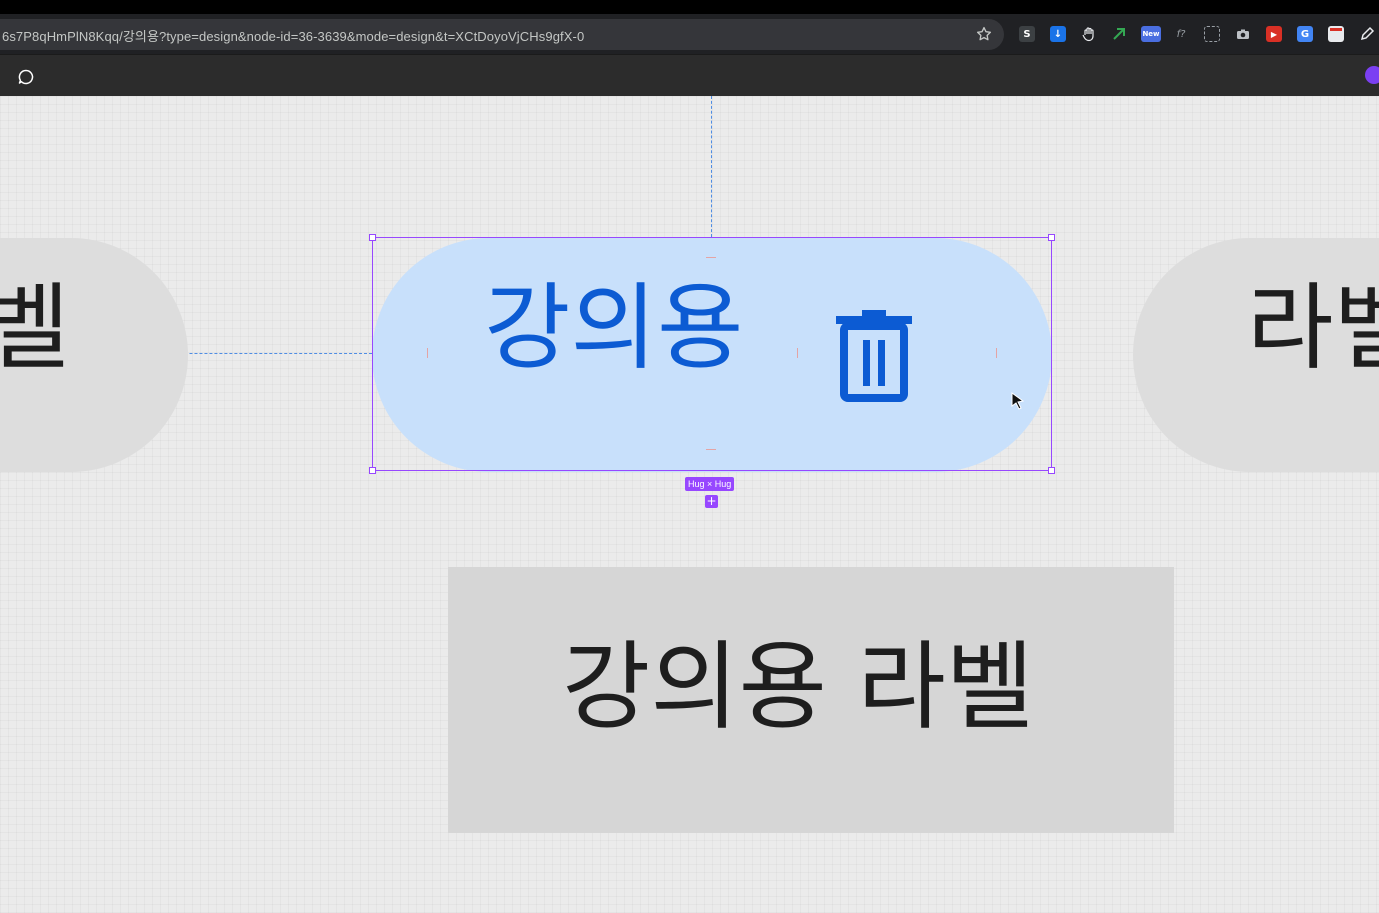  Describe the element at coordinates (1274, 34) in the screenshot. I see `youtube-icon: ▶` at that location.